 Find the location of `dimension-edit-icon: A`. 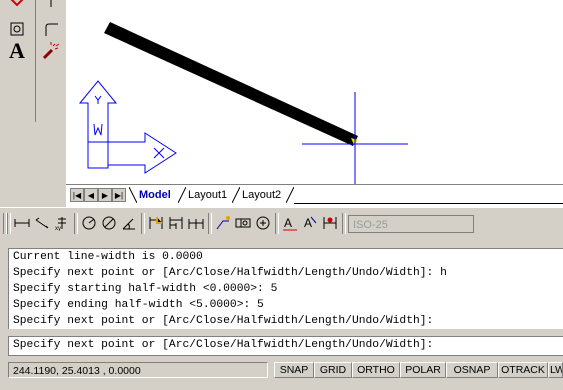

dimension-edit-icon: A is located at coordinates (290, 223).